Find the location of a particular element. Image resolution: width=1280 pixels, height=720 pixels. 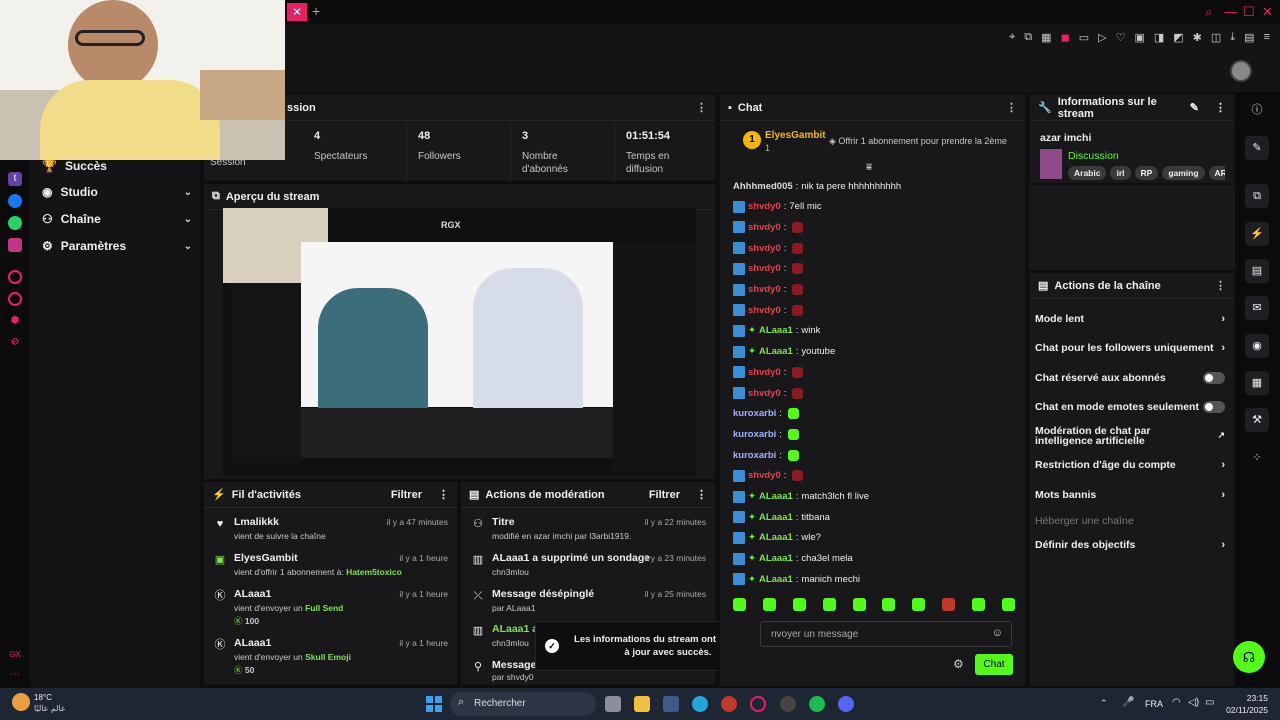

whatsapp-icon is located at coordinates (15, 223).